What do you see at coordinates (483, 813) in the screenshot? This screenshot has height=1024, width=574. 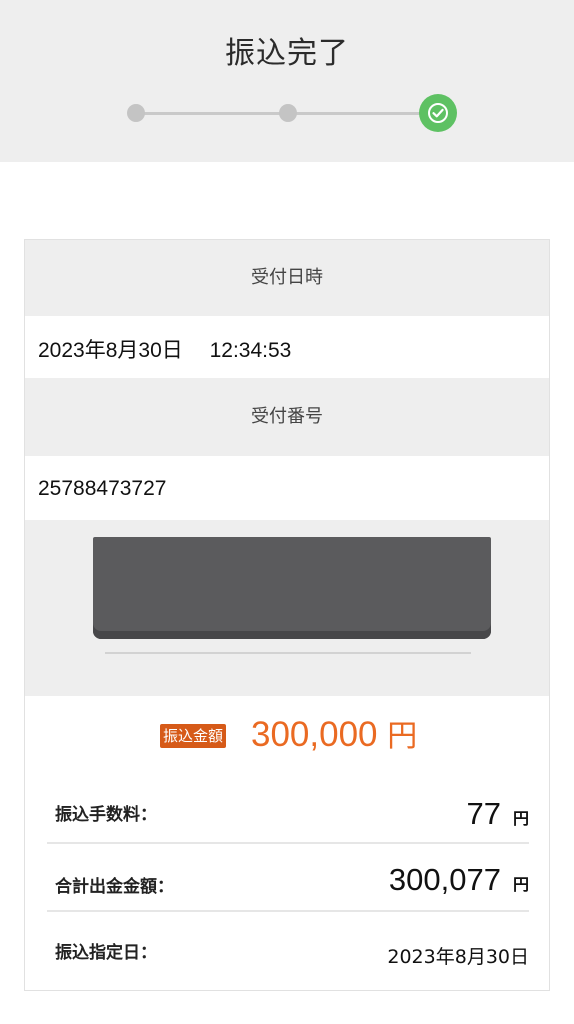 I see `transfer-fee-number: 77` at bounding box center [483, 813].